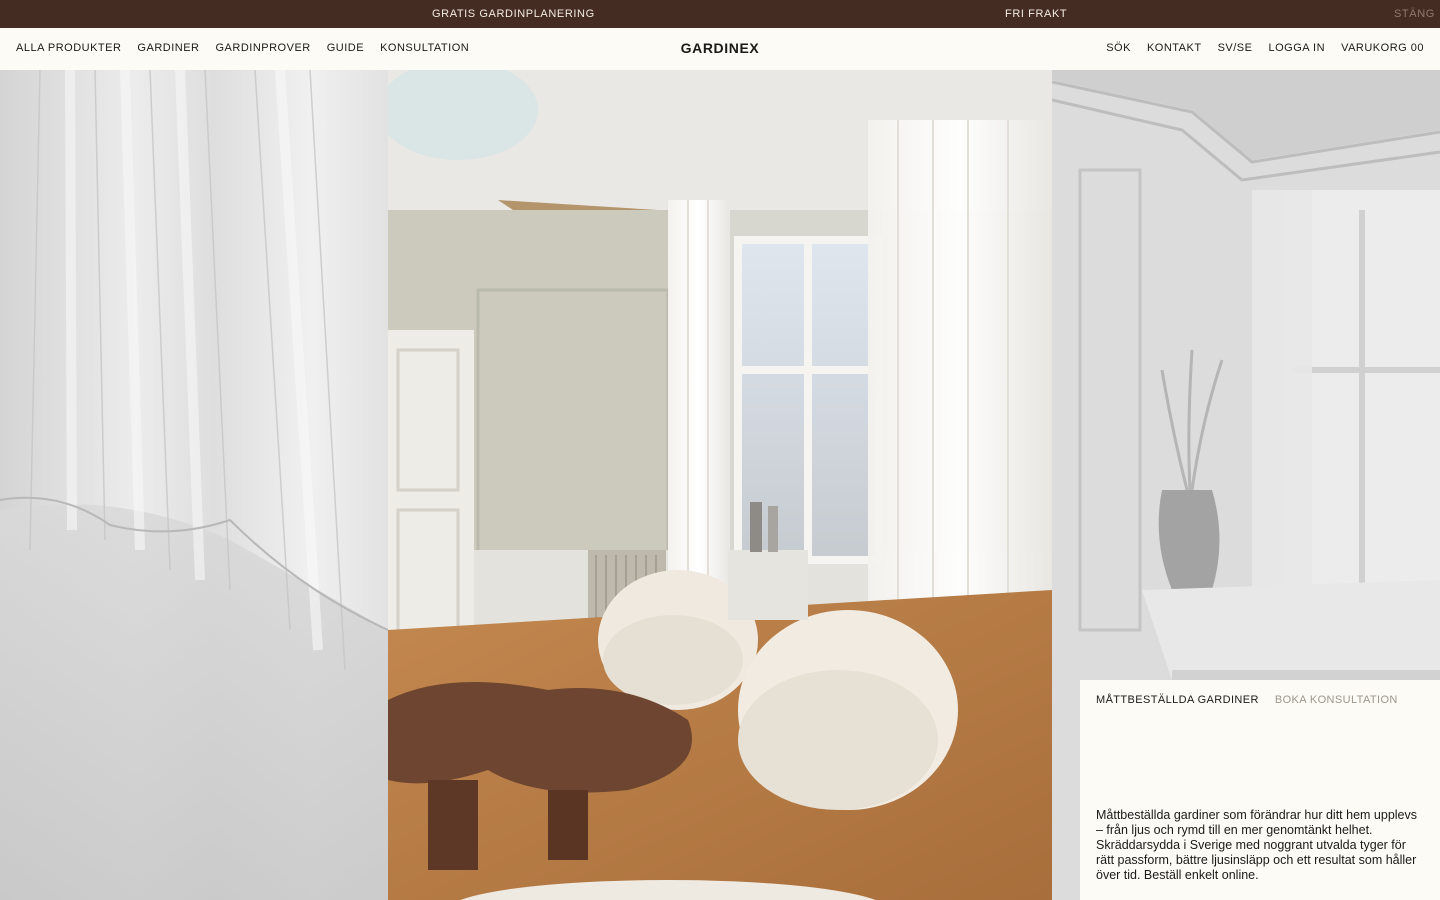  I want to click on nav-contact: KONTAKT, so click(1174, 48).